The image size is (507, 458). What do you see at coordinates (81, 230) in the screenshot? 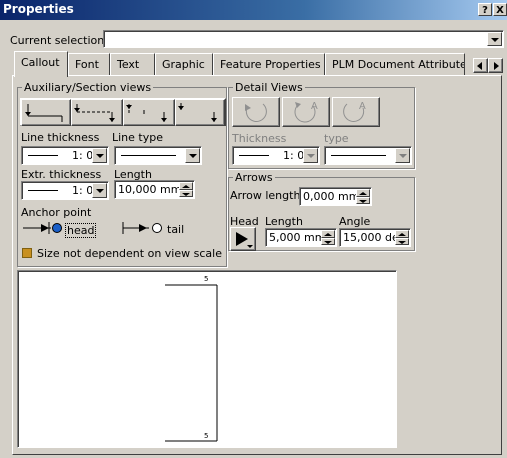
I see `anchor-head-label: head` at bounding box center [81, 230].